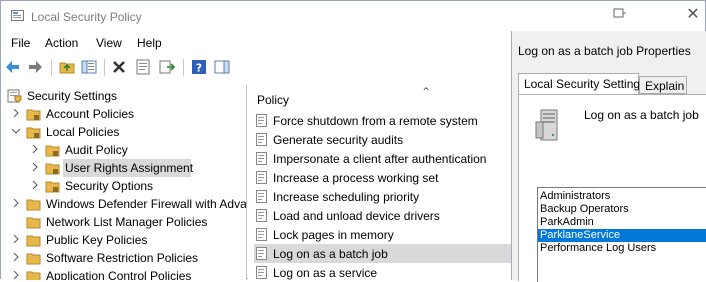 This screenshot has width=706, height=282. Describe the element at coordinates (383, 139) in the screenshot. I see `policy-row: Generate security audits` at that location.